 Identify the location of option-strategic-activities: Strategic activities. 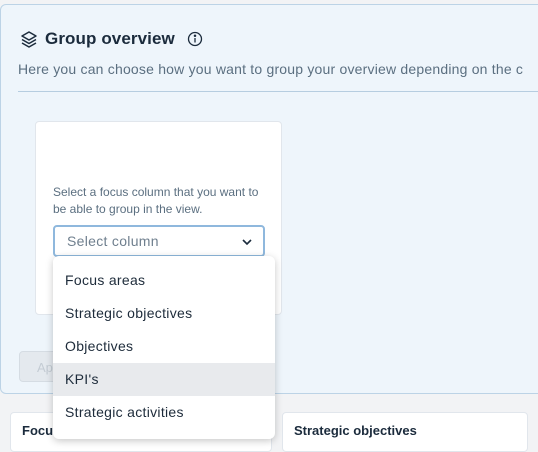
(164, 412).